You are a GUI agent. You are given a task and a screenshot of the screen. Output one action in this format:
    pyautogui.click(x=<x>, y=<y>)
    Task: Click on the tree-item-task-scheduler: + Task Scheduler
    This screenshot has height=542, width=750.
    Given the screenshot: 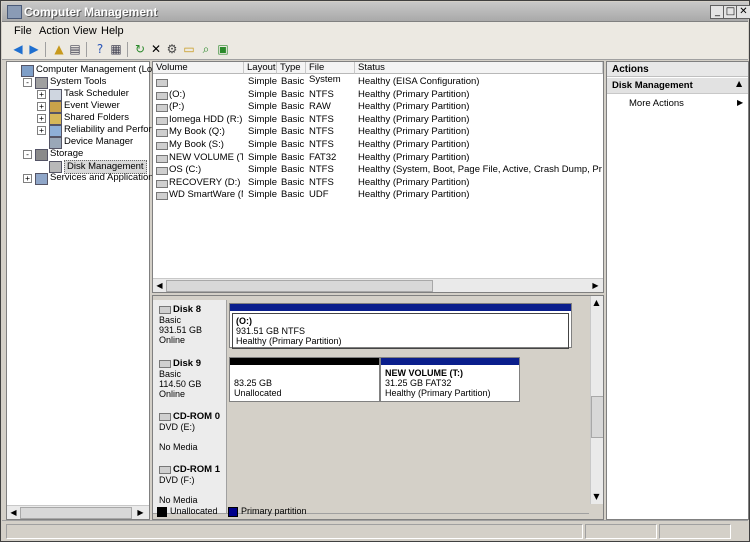 What is the action you would take?
    pyautogui.click(x=78, y=94)
    